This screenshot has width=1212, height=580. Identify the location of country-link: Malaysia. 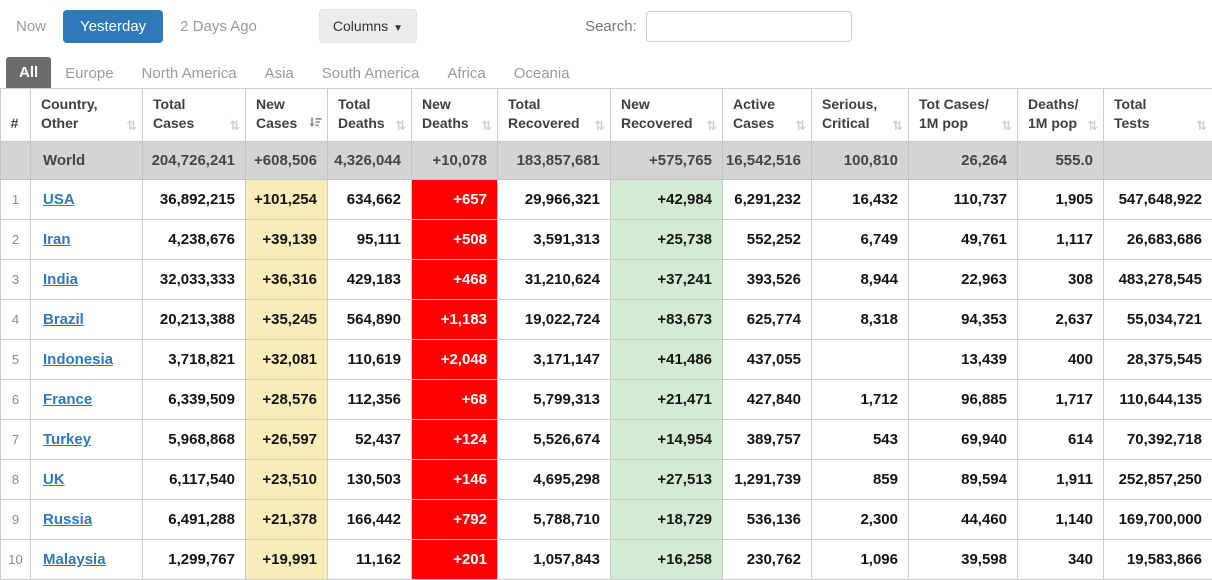
(74, 559).